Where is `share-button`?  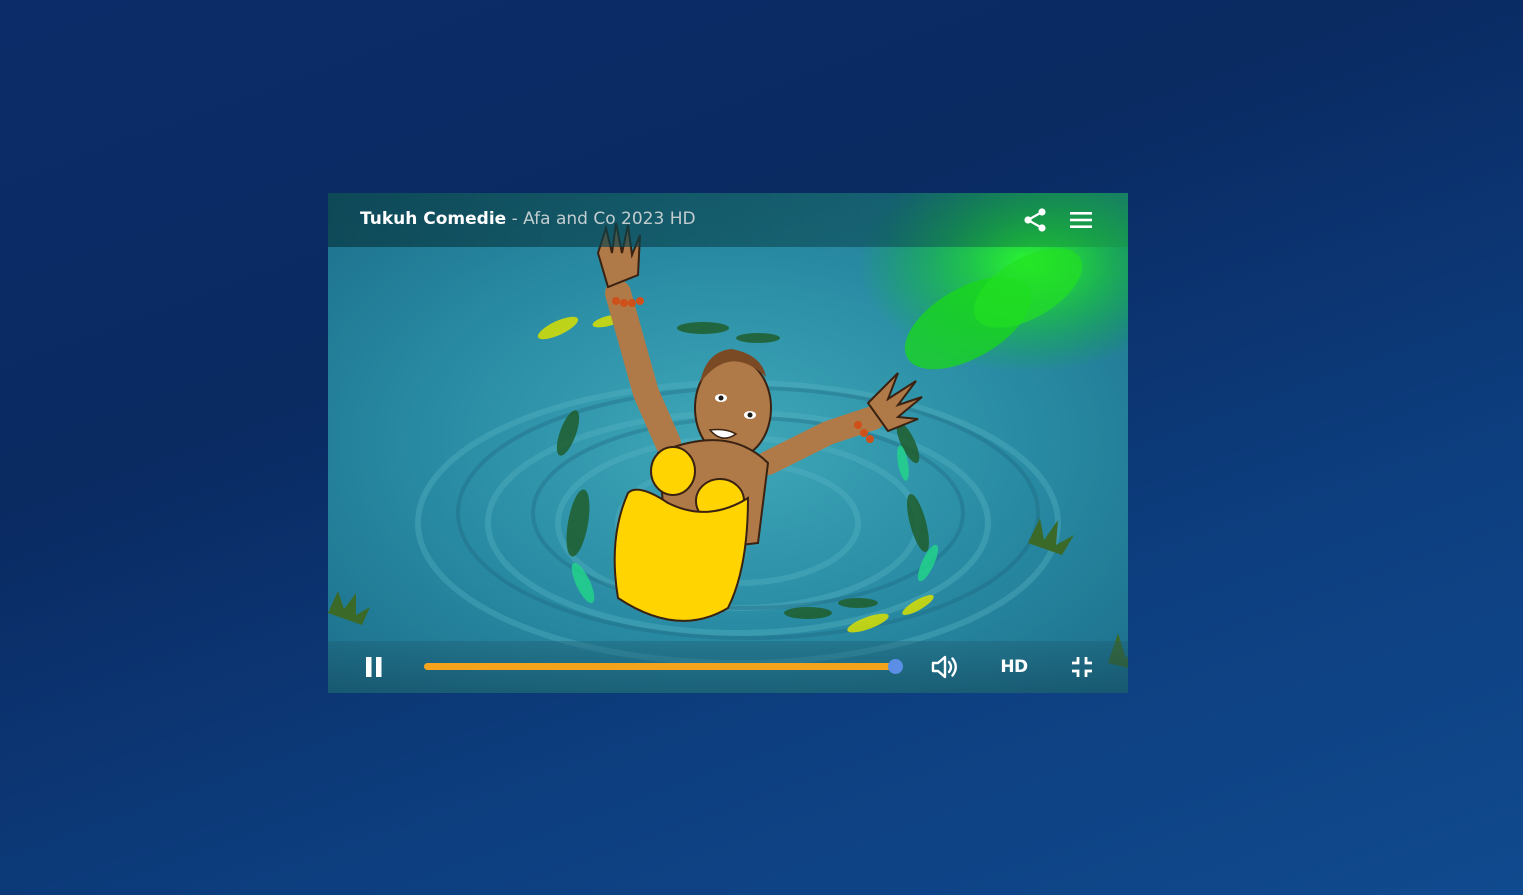 share-button is located at coordinates (1035, 220).